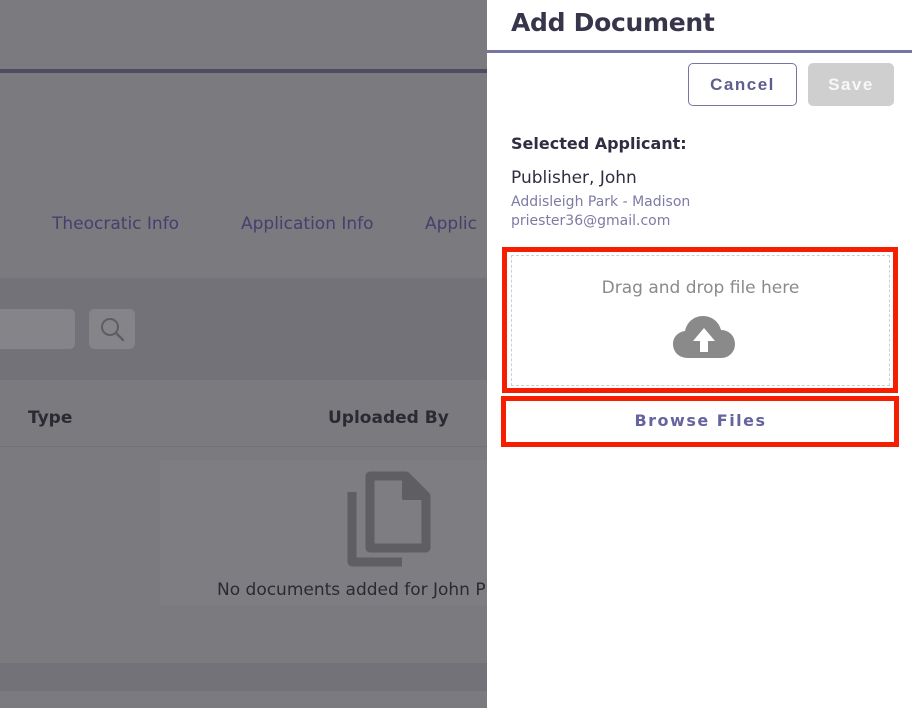  Describe the element at coordinates (307, 224) in the screenshot. I see `tab-application-info: Application Info` at that location.